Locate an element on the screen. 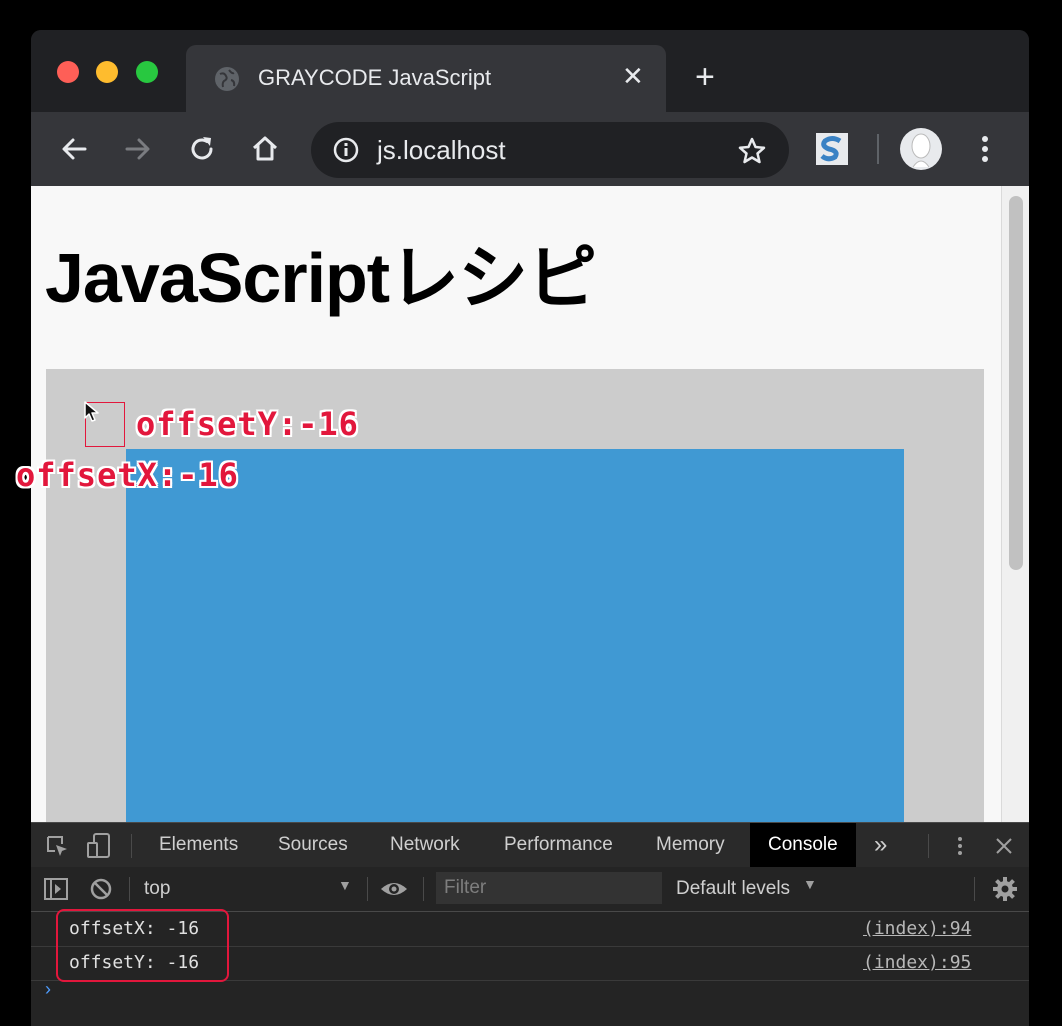 Image resolution: width=1062 pixels, height=1026 pixels. devtools-close-icon is located at coordinates (1004, 846).